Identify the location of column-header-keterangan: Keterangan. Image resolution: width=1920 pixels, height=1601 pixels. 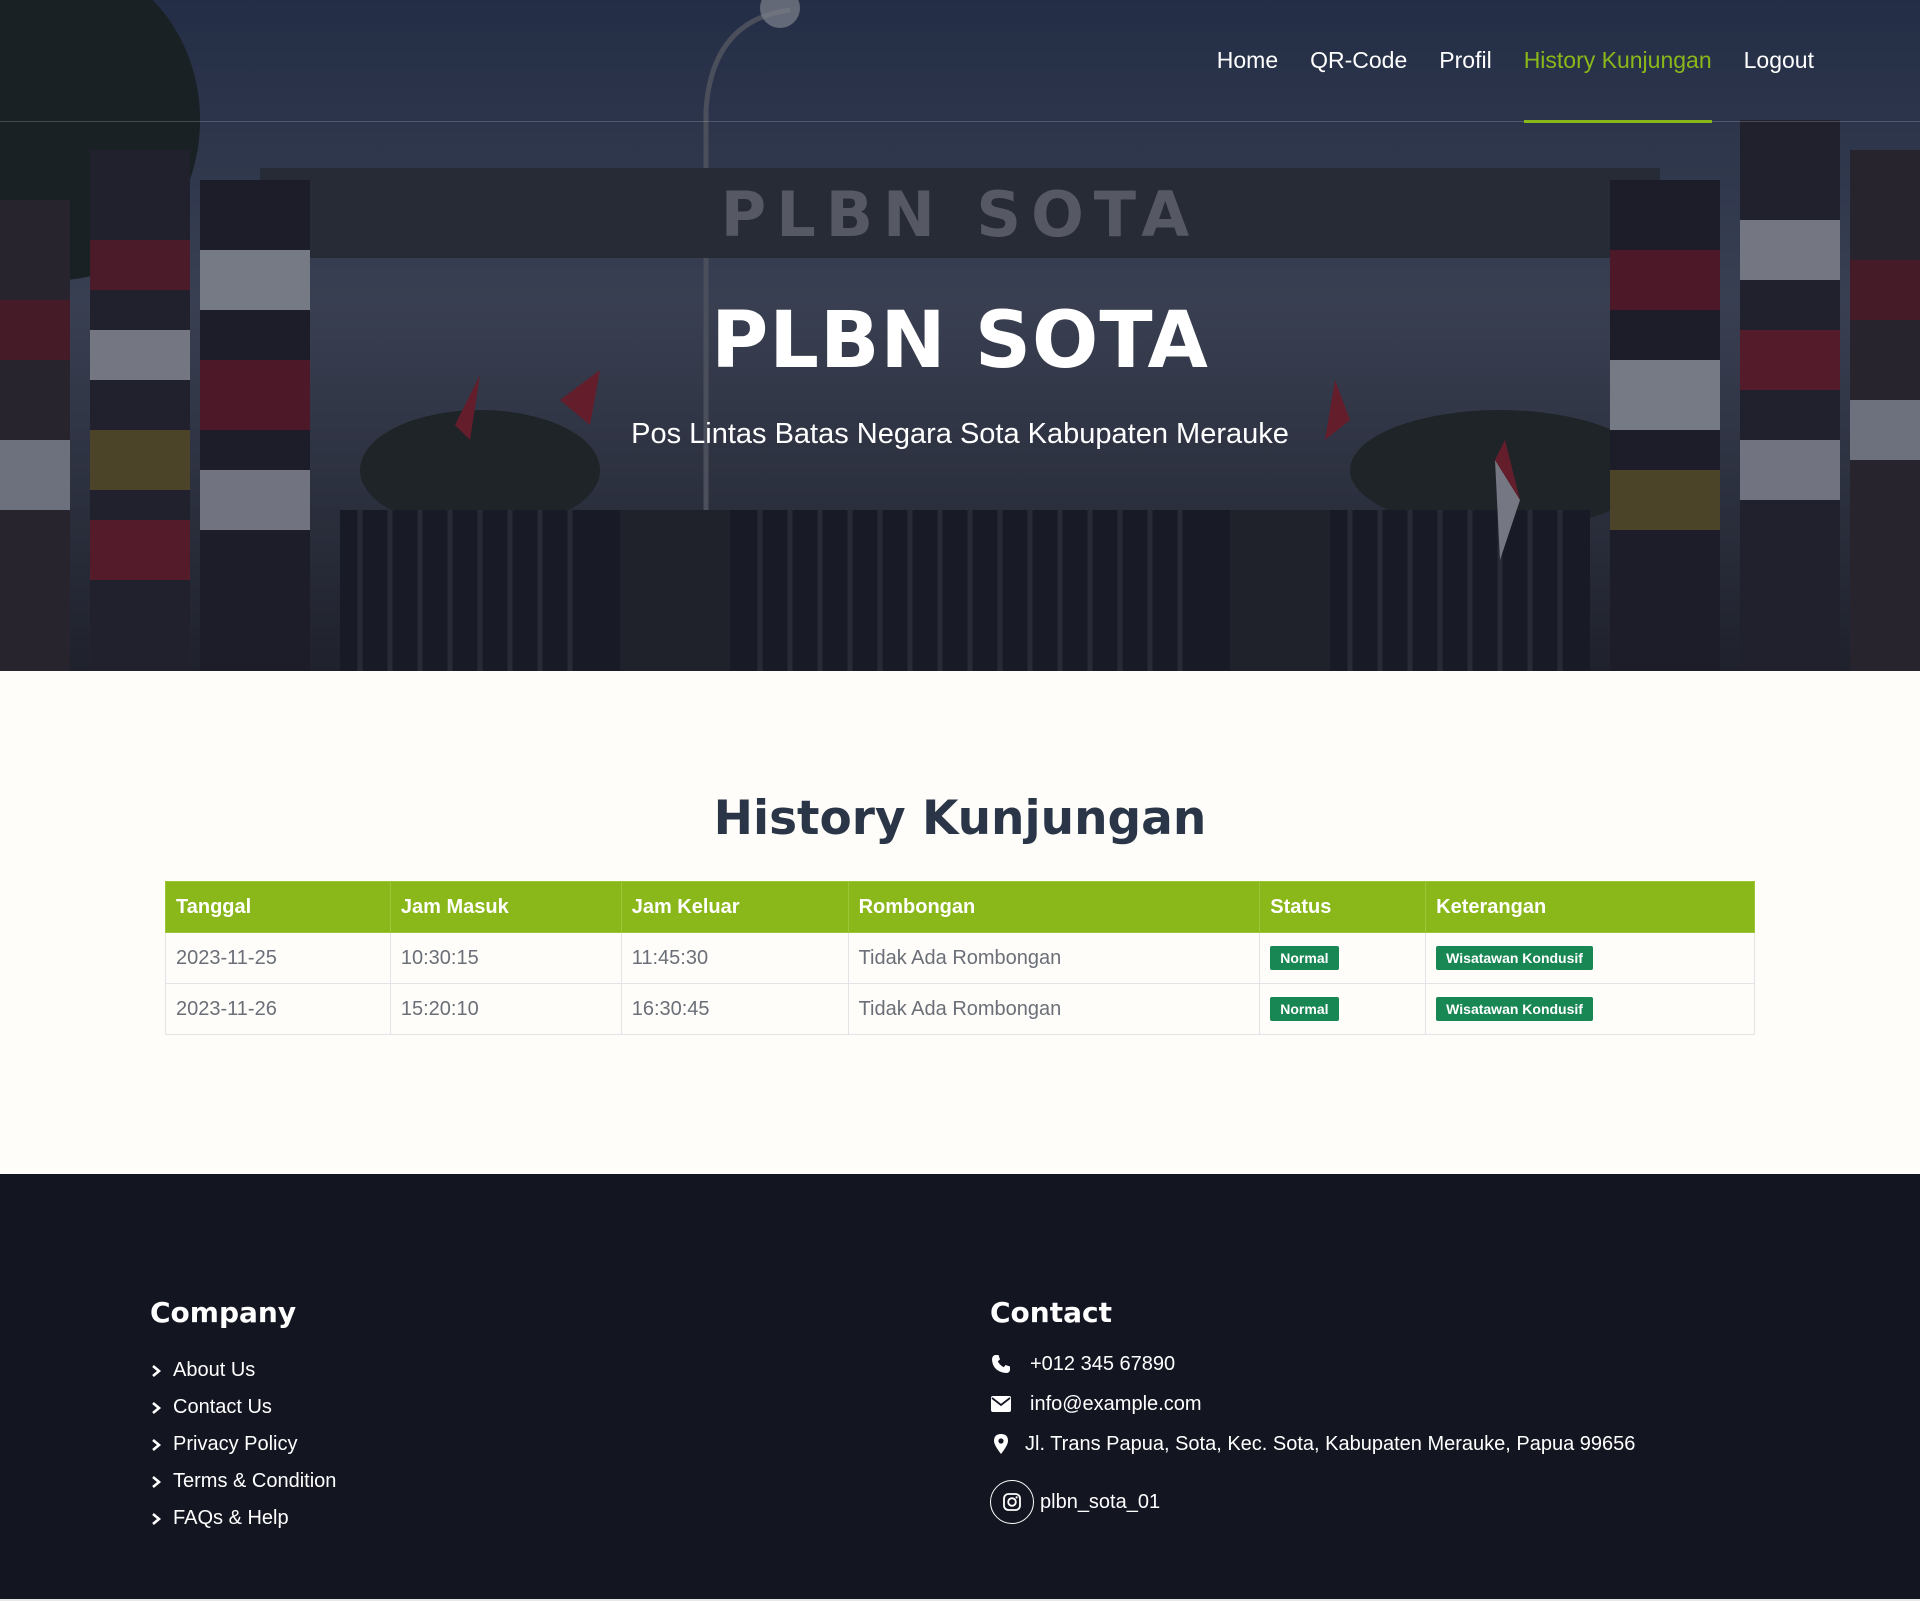
(1590, 907).